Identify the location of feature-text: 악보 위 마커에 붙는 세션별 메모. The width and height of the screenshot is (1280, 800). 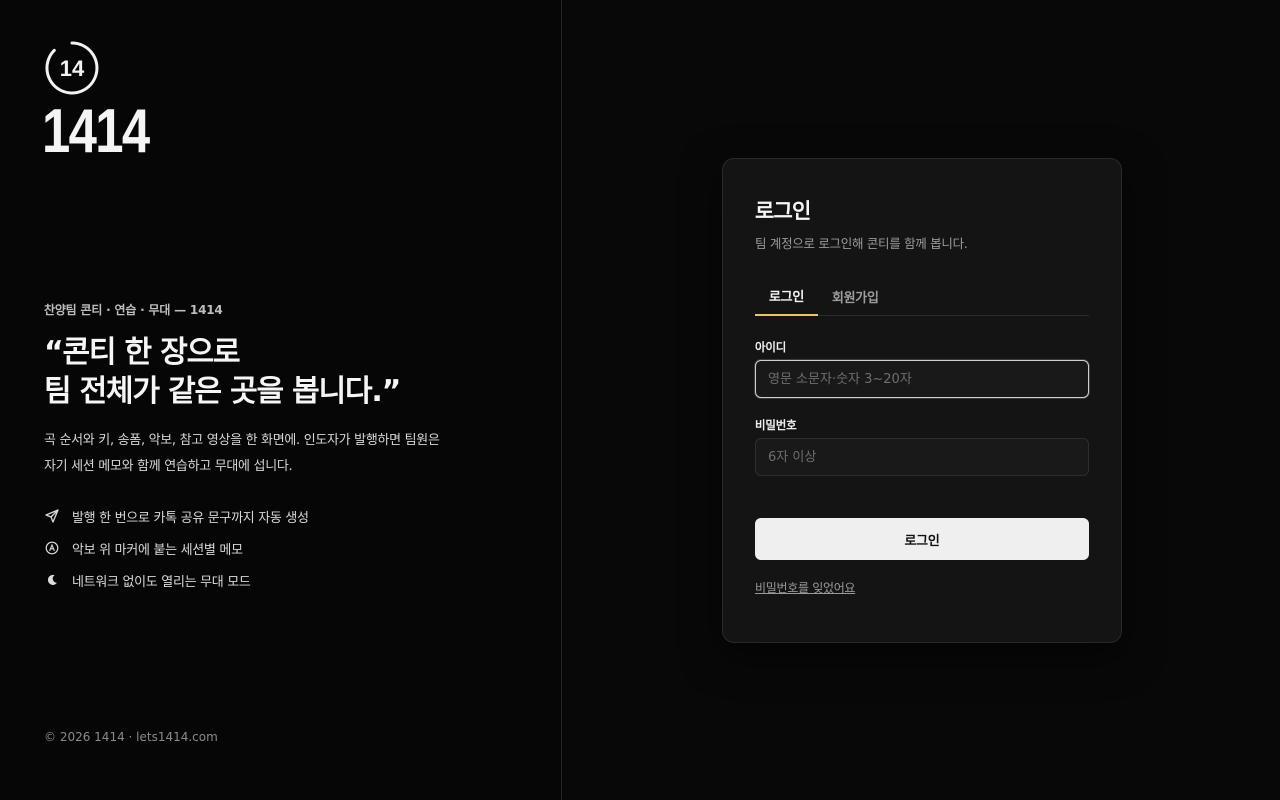
(157, 550).